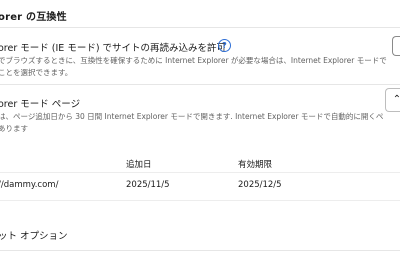 The height and width of the screenshot is (260, 400). Describe the element at coordinates (200, 200) in the screenshot. I see `table-row-divider` at that location.